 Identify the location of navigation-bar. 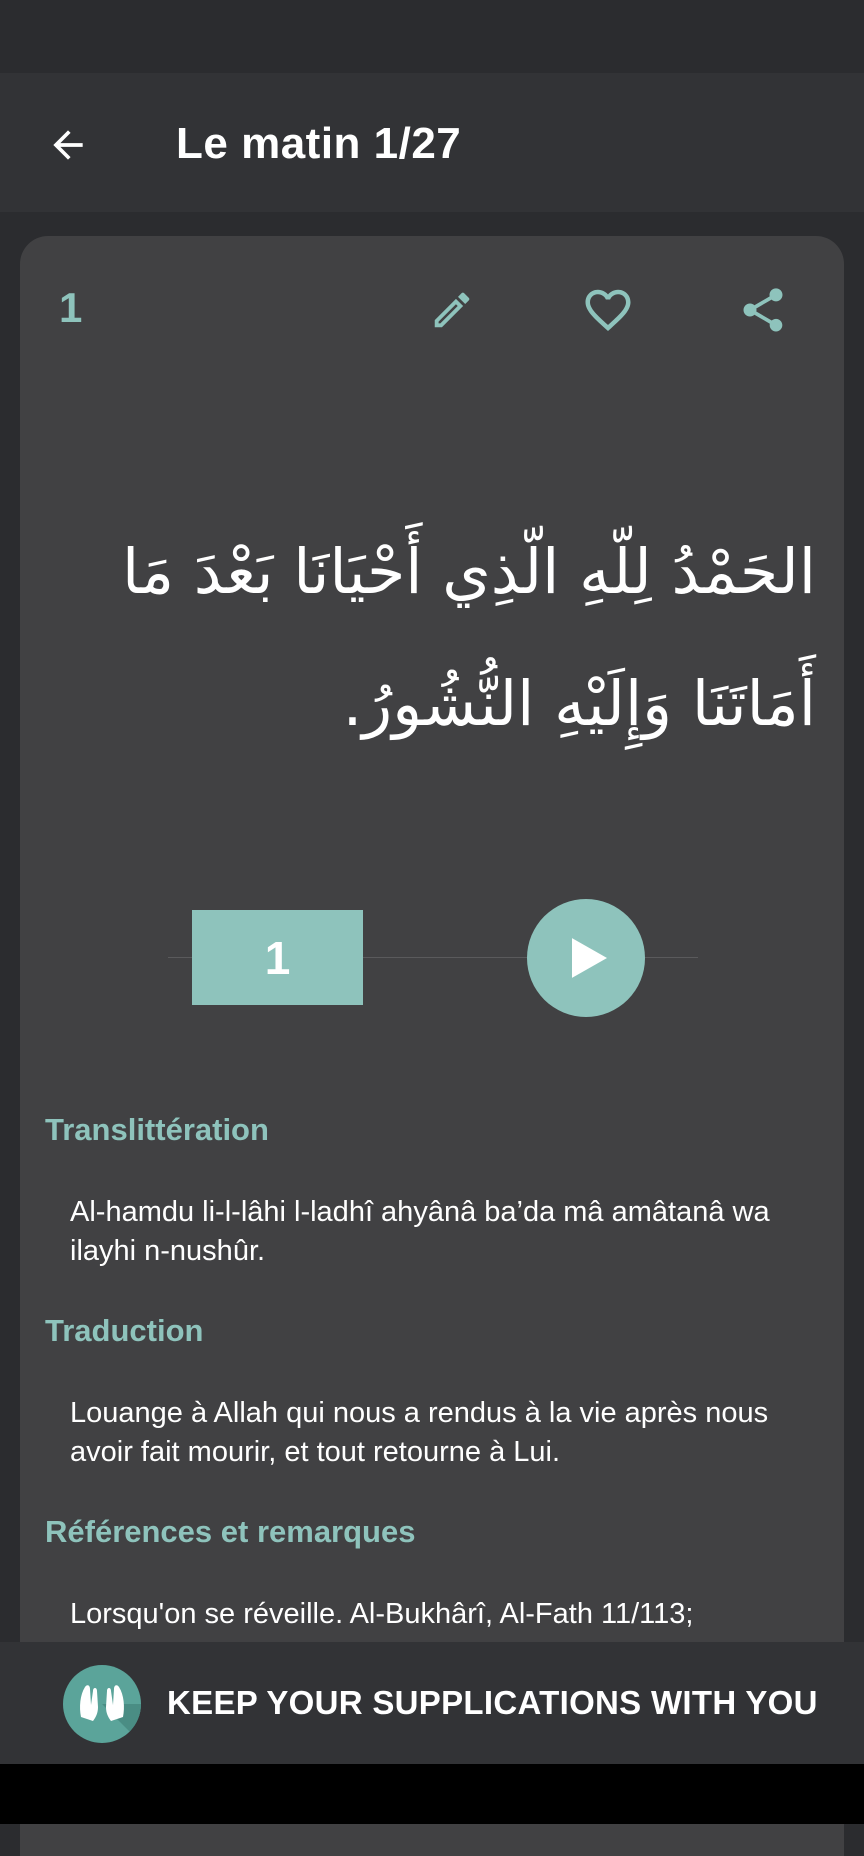
(432, 1794).